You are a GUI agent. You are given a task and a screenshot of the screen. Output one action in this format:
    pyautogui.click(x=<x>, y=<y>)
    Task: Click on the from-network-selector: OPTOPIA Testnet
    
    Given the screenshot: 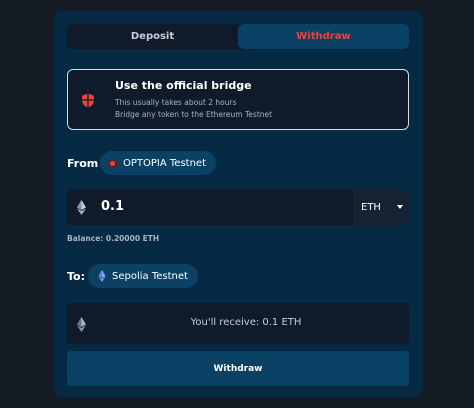 What is the action you would take?
    pyautogui.click(x=158, y=163)
    